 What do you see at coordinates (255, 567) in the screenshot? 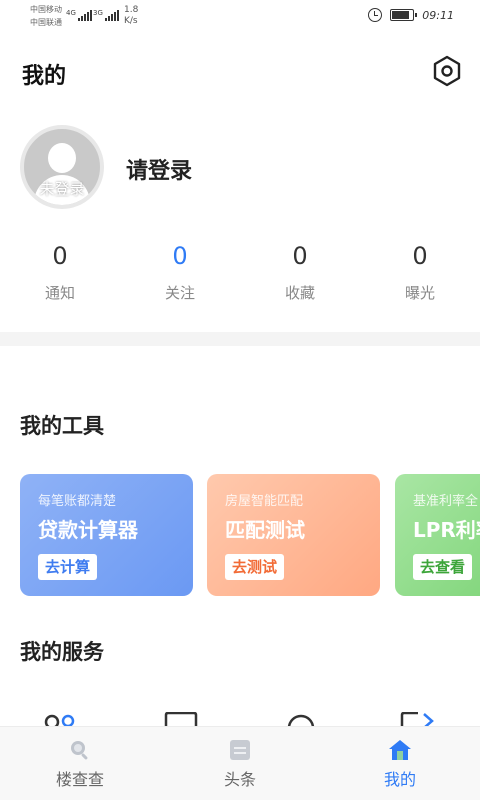
I see `test-button: 去测试` at bounding box center [255, 567].